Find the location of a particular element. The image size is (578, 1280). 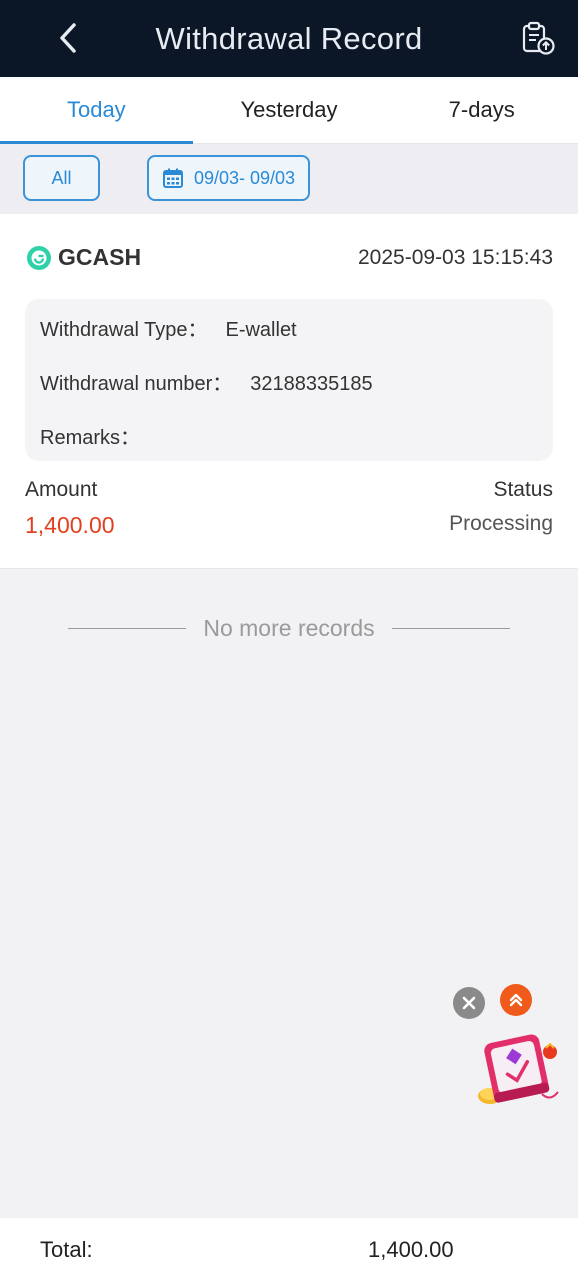

withdrawal-type-row: Withdrawal Type： E-wallet is located at coordinates (168, 327).